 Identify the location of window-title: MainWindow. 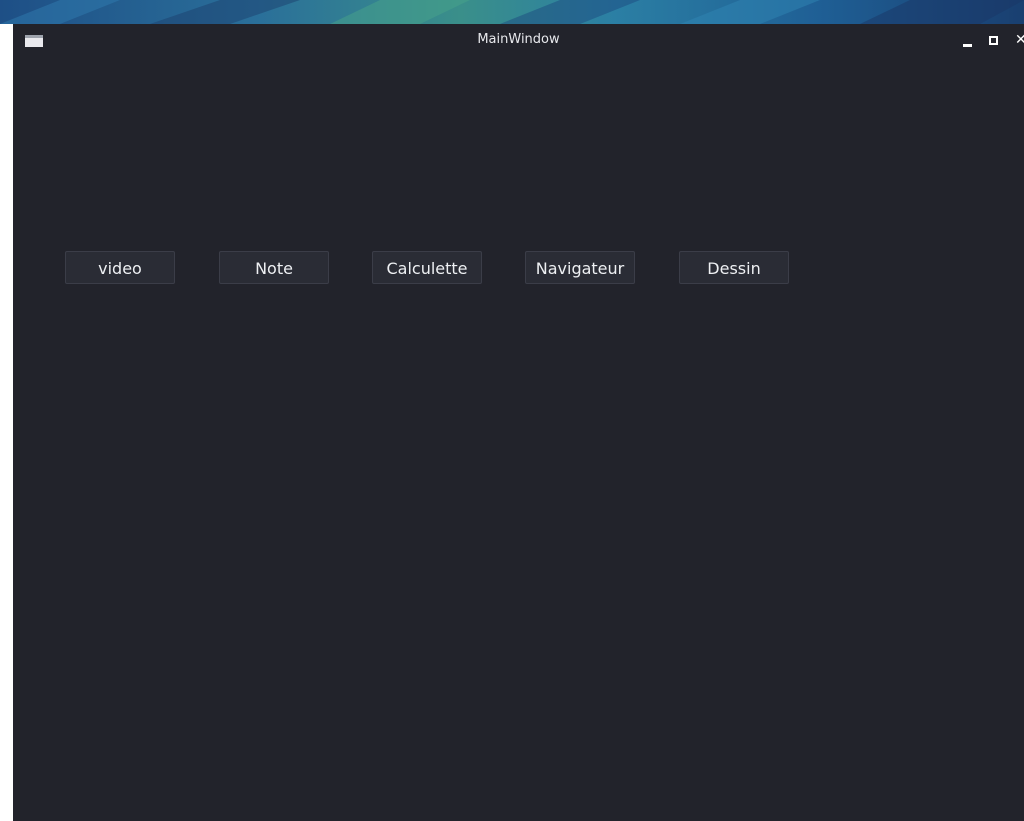
(518, 39).